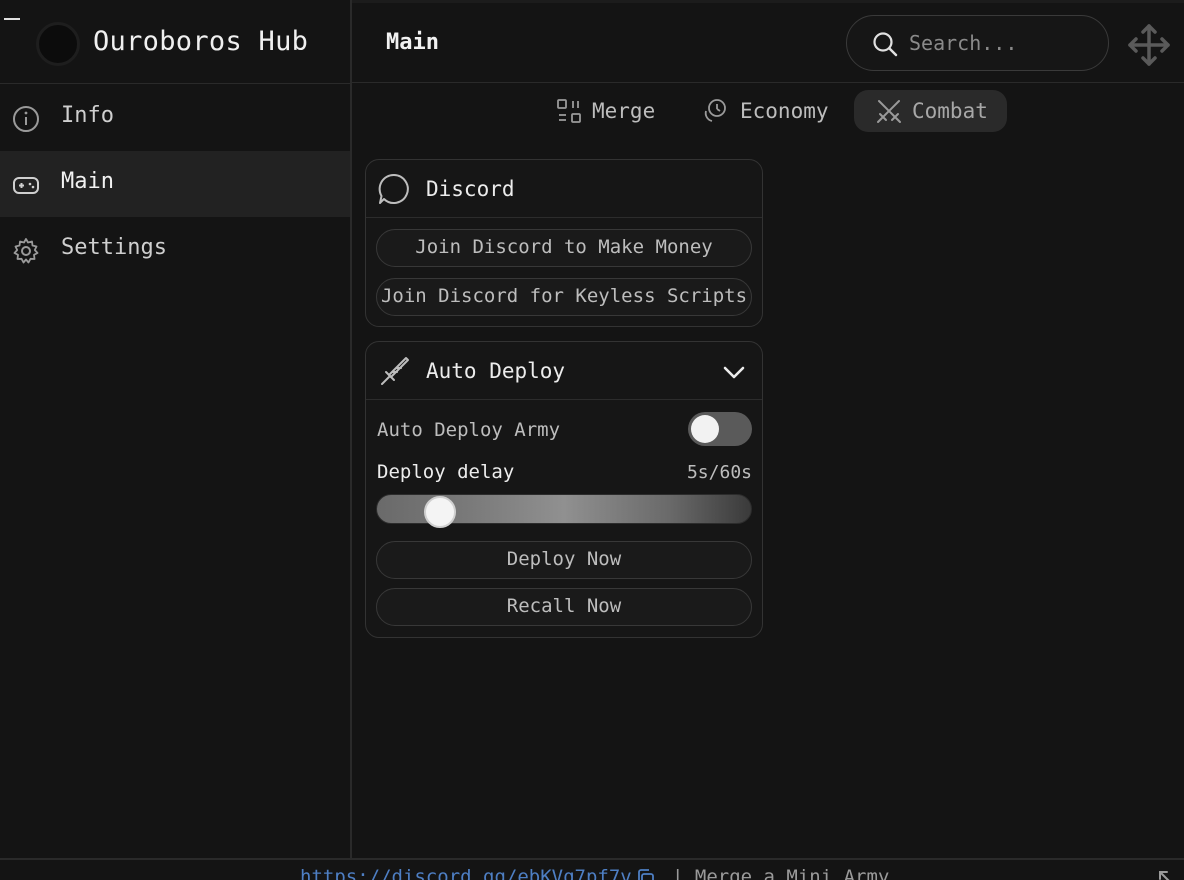 The width and height of the screenshot is (1184, 880). I want to click on info-icon, so click(26, 119).